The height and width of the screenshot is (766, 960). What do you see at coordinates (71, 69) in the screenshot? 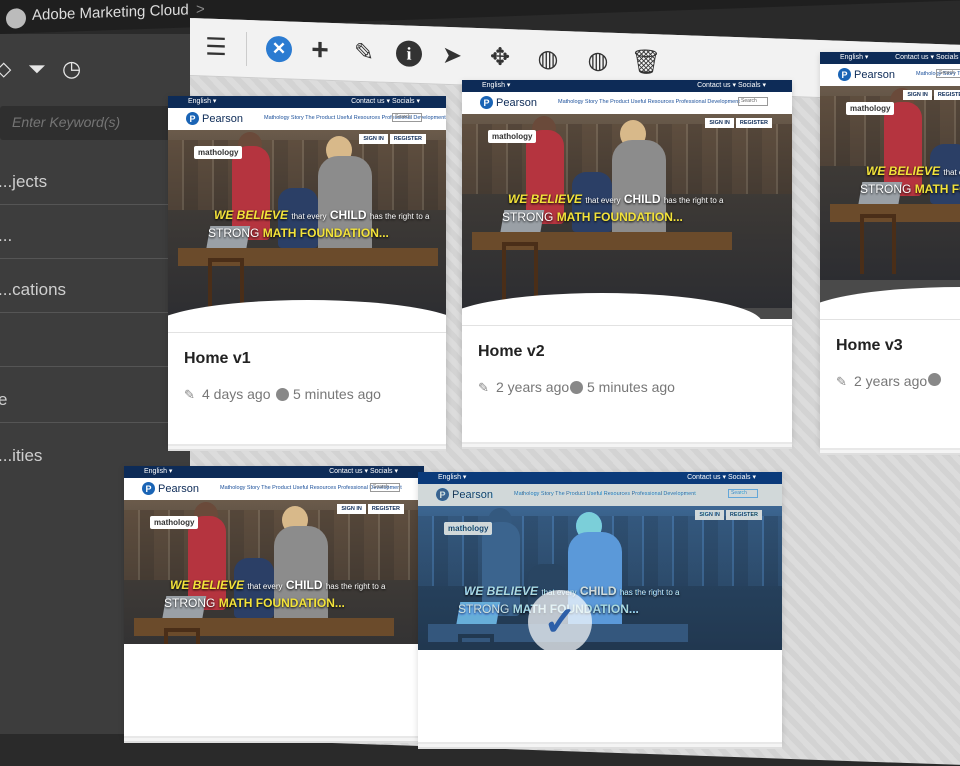
I see `clock-icon: ◷` at bounding box center [71, 69].